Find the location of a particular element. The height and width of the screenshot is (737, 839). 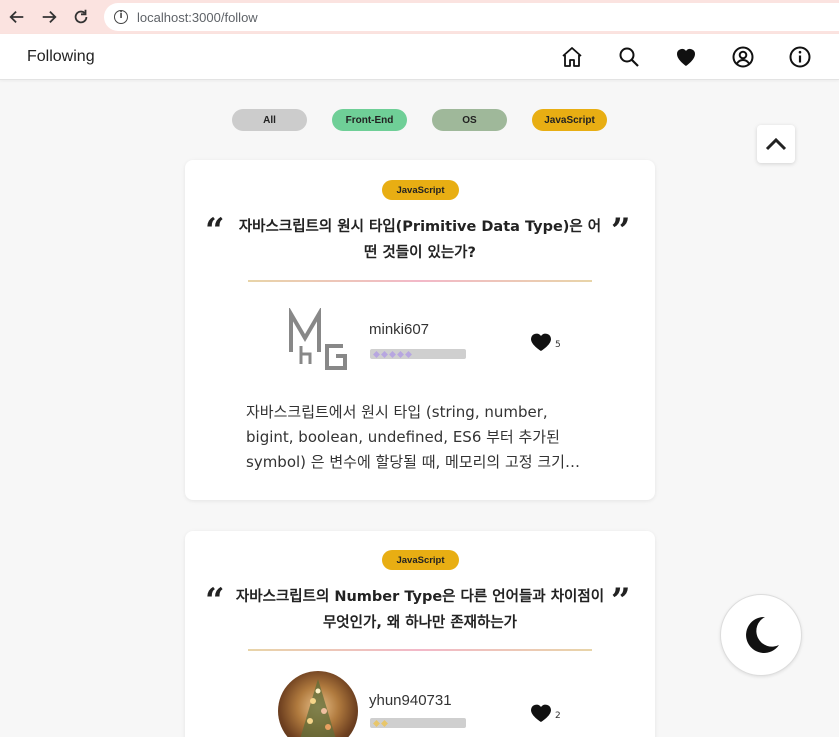

moon-icon is located at coordinates (762, 634).